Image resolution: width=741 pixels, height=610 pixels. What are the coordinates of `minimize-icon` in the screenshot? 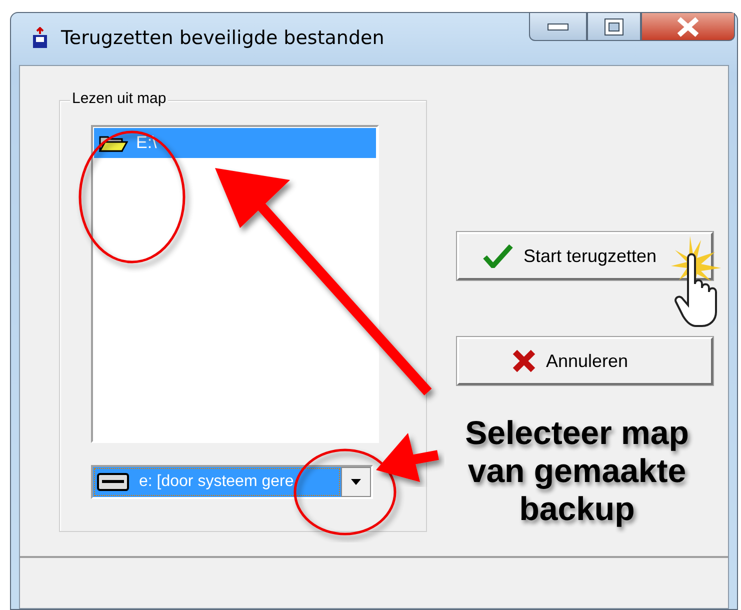 It's located at (558, 26).